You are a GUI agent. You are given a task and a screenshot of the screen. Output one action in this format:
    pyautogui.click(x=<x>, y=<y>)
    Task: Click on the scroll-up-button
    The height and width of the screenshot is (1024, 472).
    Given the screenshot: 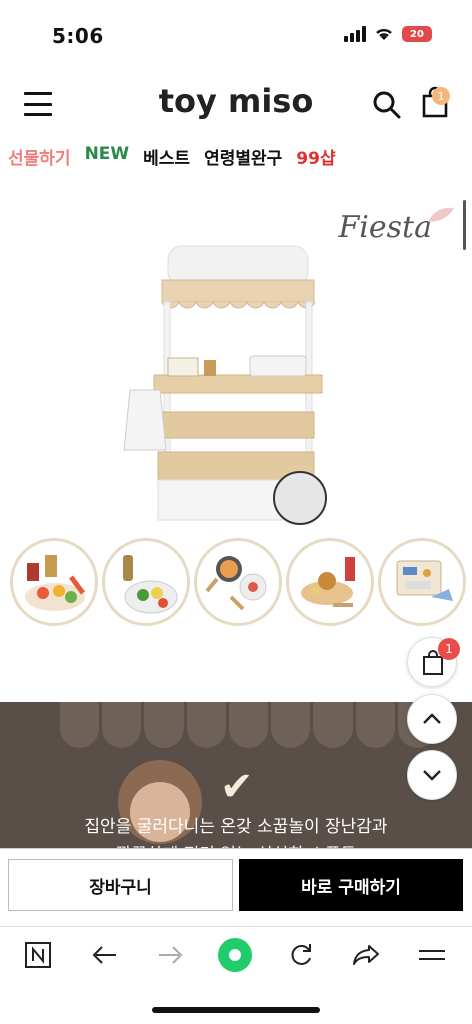 What is the action you would take?
    pyautogui.click(x=432, y=719)
    